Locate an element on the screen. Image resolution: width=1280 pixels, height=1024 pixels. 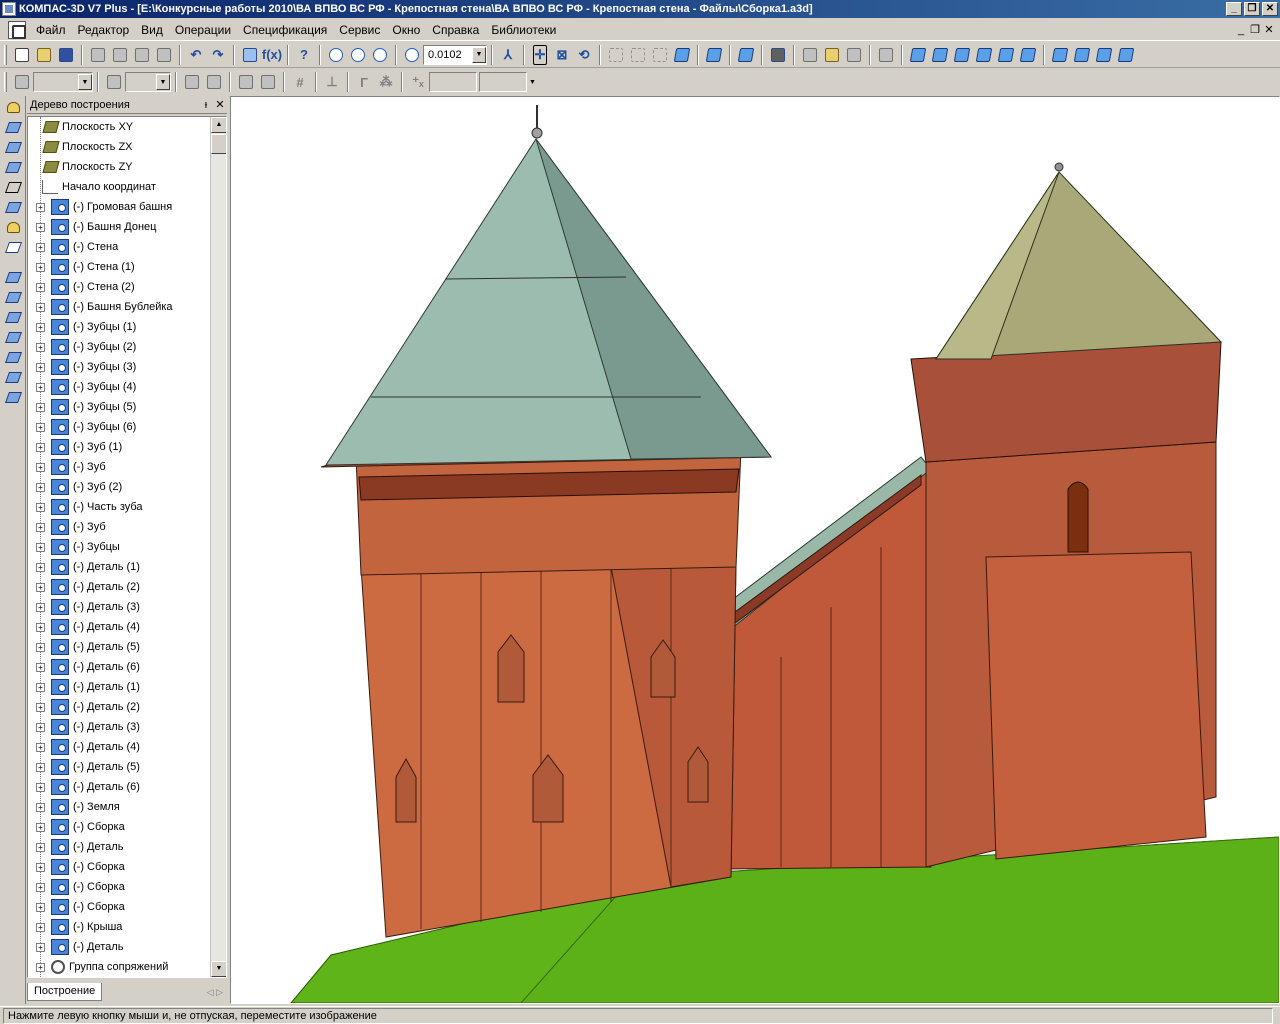
spec-icon is located at coordinates (13, 247).